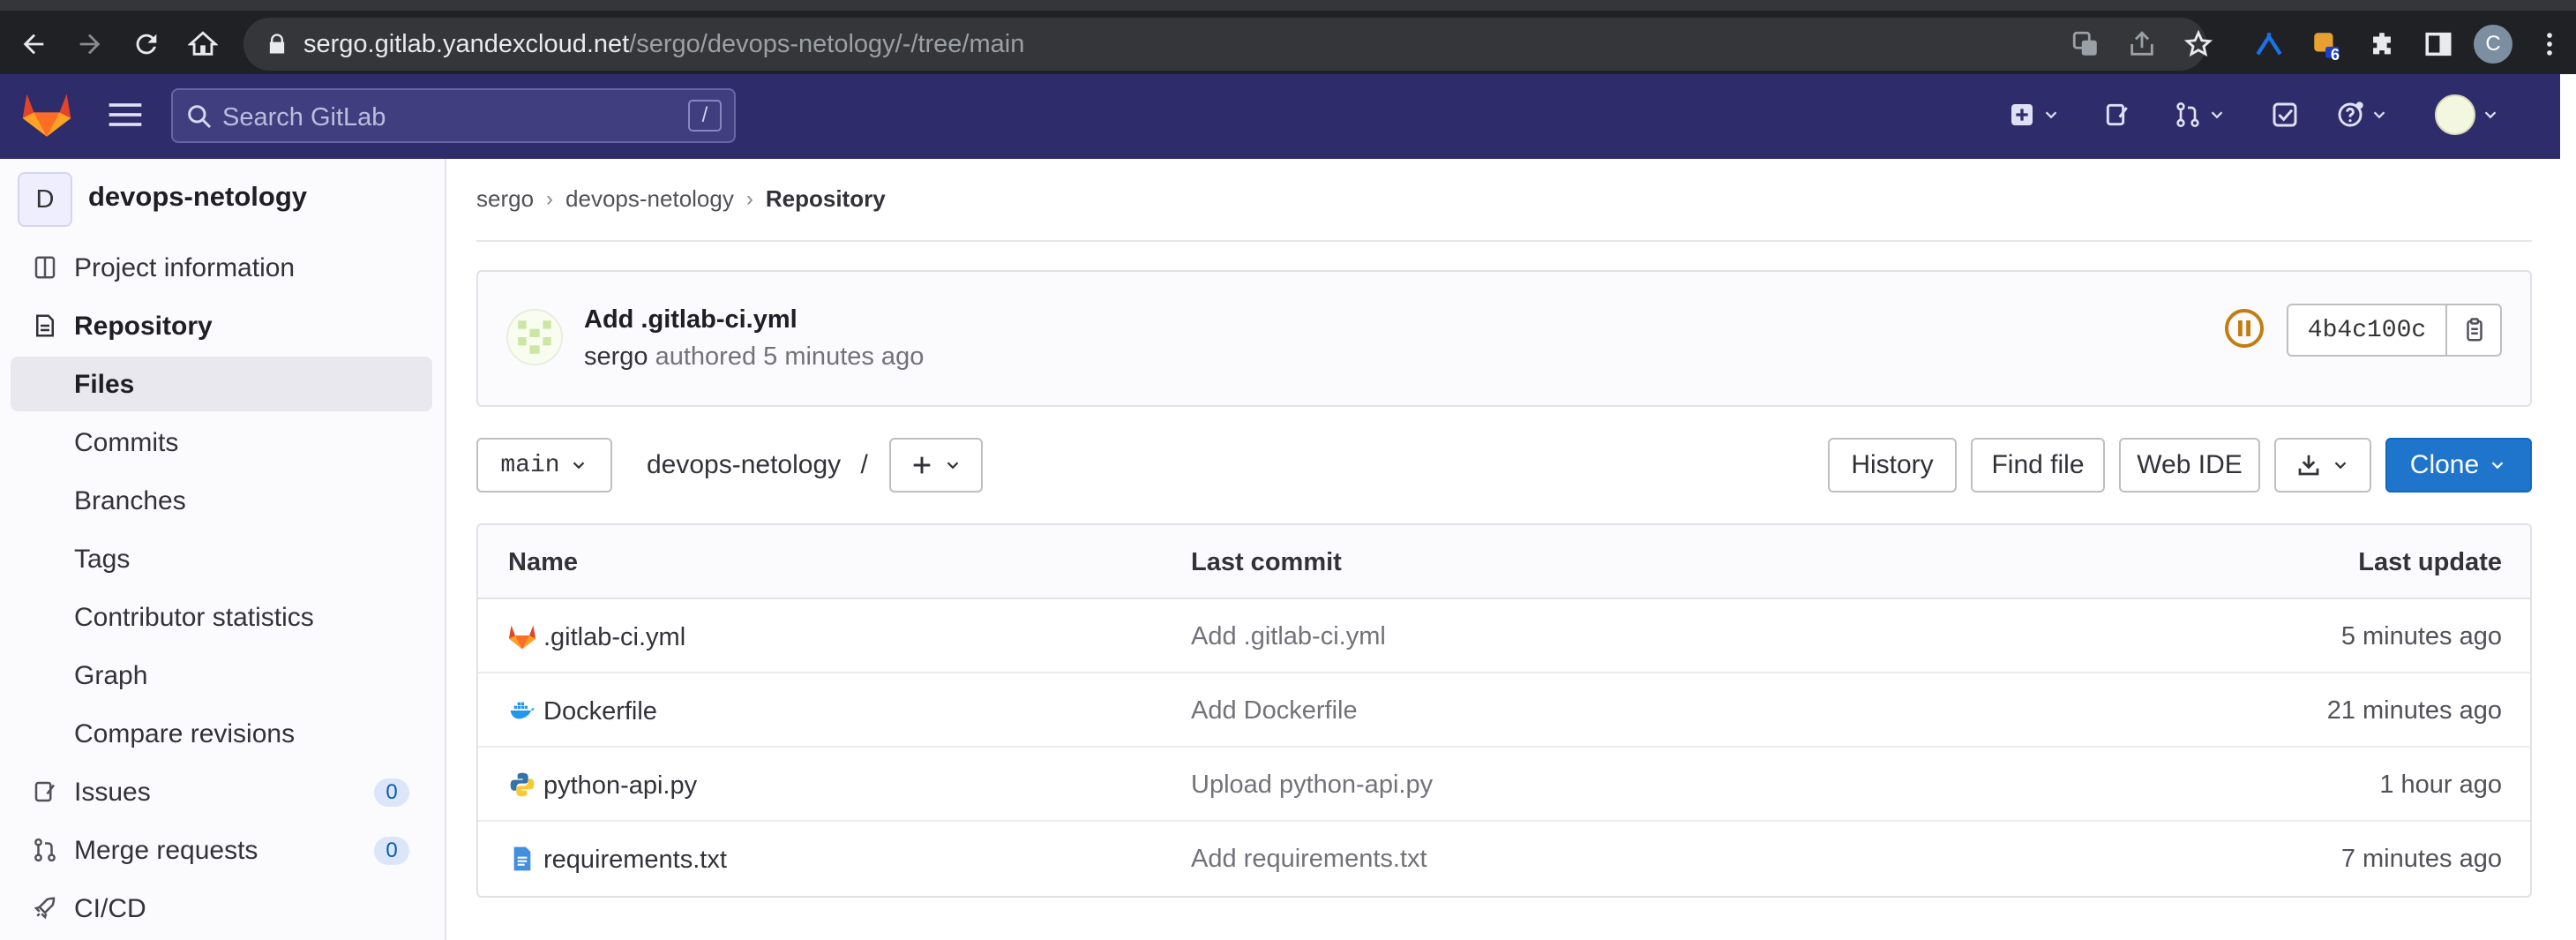 The width and height of the screenshot is (2576, 940). I want to click on commit-author-avatar, so click(535, 337).